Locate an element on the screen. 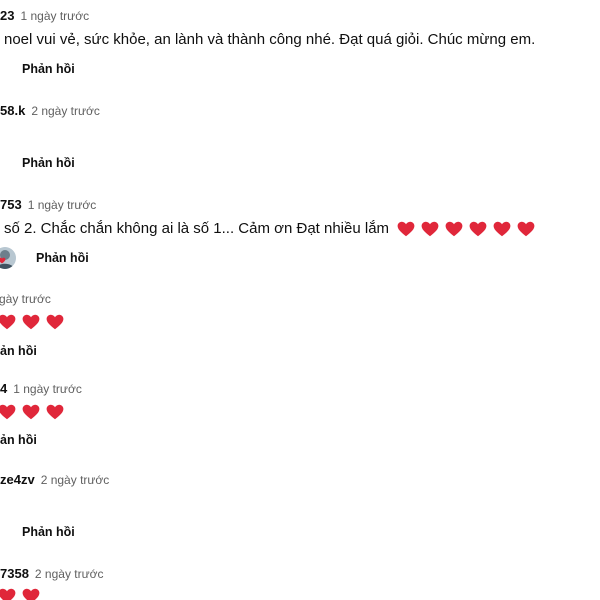 Image resolution: width=600 pixels, height=600 pixels. comment-5-meta: 4 1 ngày trước is located at coordinates (41, 389).